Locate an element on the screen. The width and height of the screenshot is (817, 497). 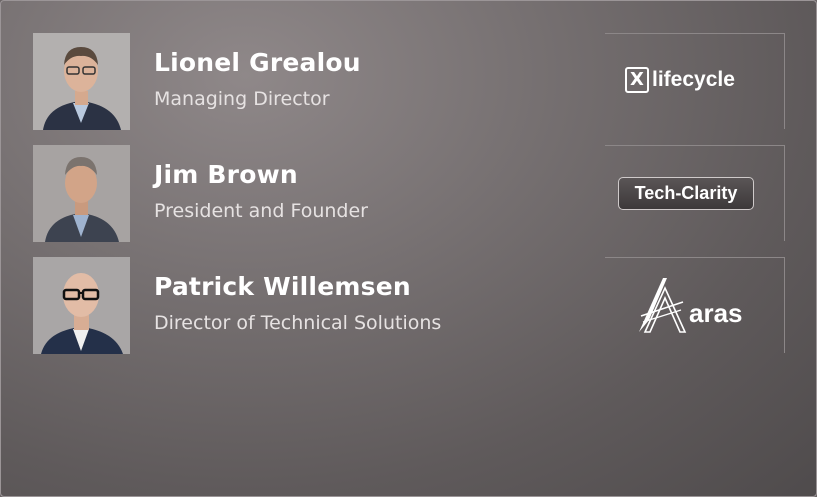
logo-mark: X is located at coordinates (637, 79).